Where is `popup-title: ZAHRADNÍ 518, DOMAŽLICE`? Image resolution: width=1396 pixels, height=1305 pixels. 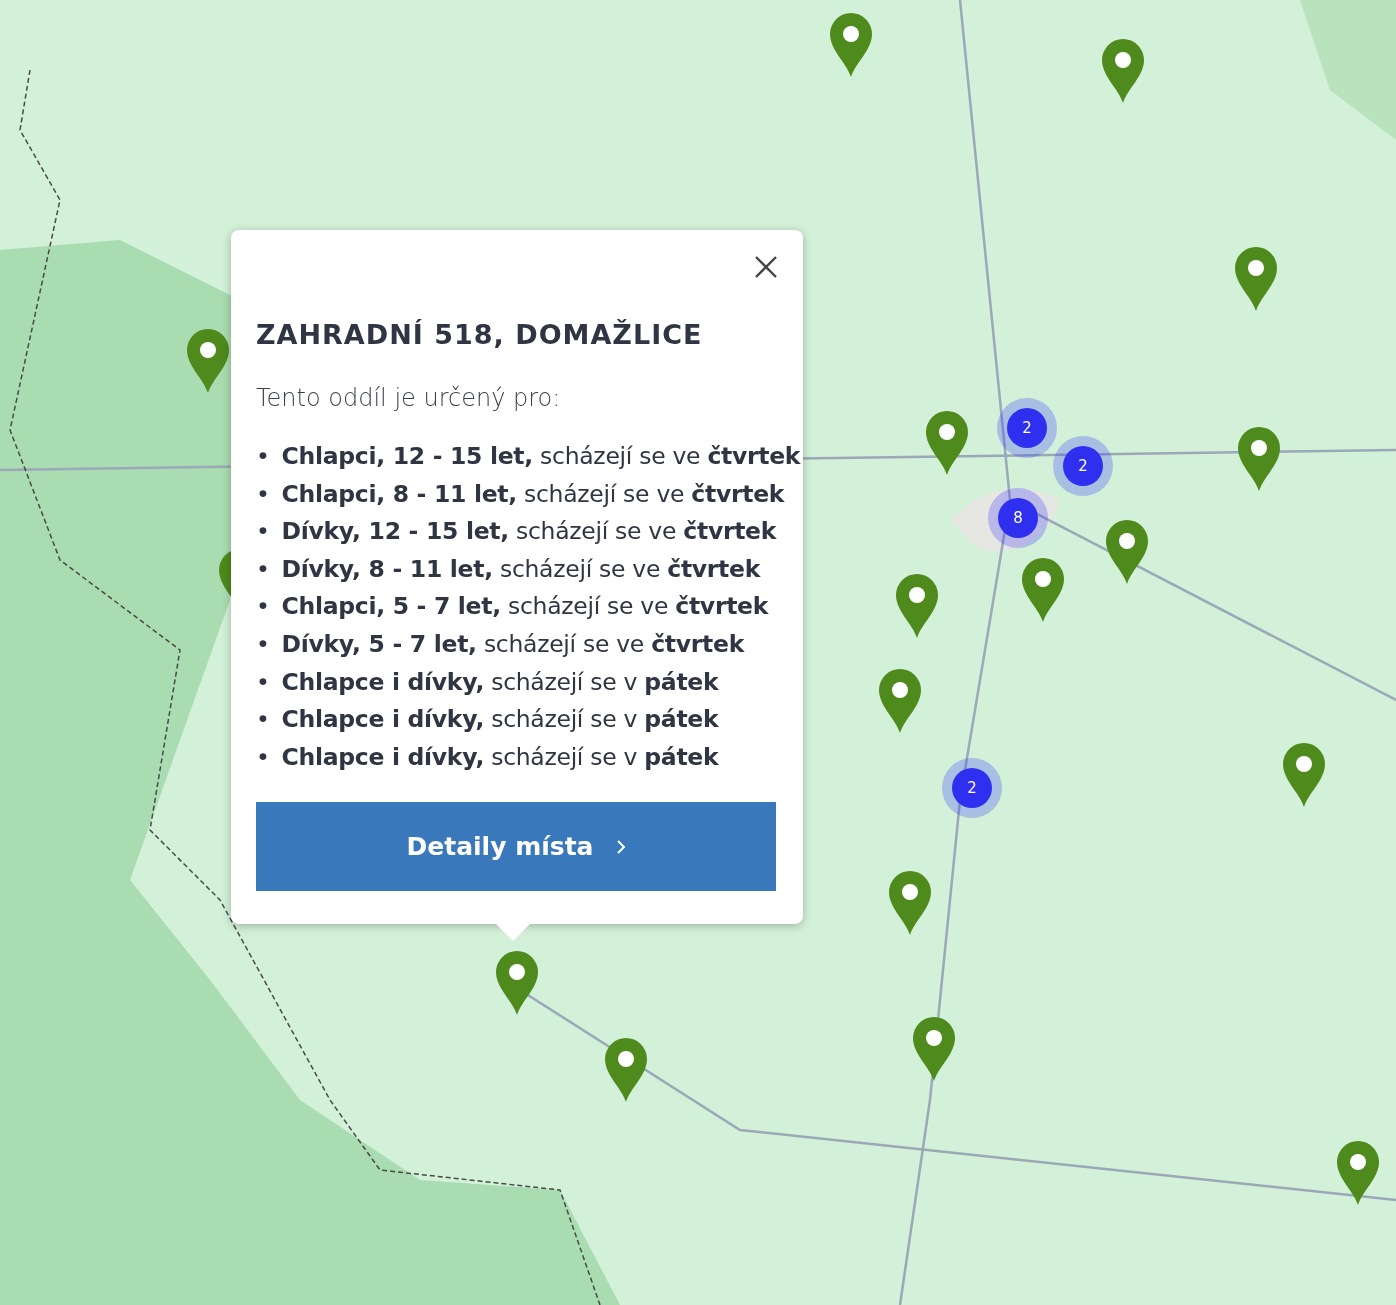 popup-title: ZAHRADNÍ 518, DOMAŽLICE is located at coordinates (480, 334).